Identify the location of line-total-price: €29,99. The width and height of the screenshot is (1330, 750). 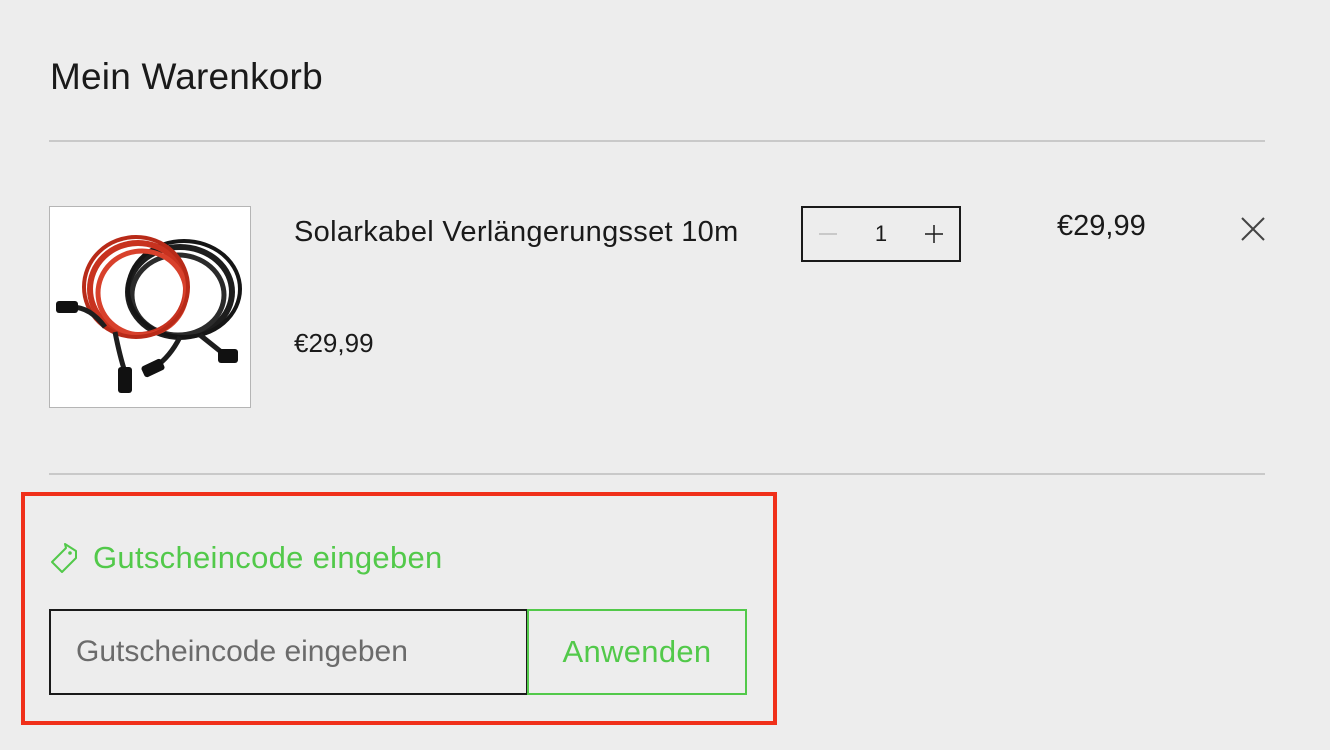
(1101, 226).